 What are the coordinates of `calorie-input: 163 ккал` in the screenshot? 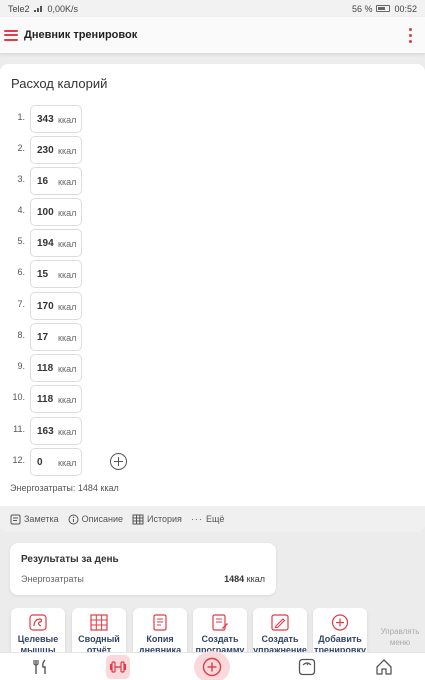 It's located at (56, 431).